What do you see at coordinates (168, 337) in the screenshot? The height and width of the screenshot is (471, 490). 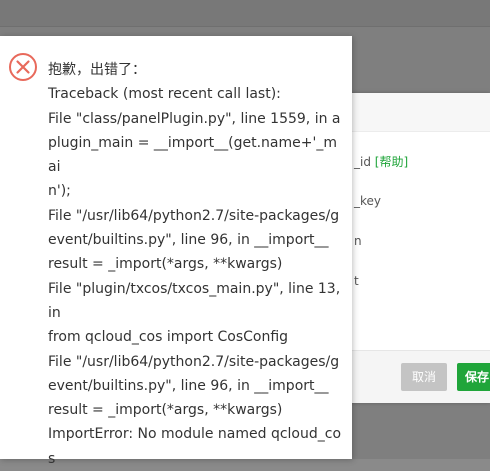 I see `traceback-line: from qcloud_cos import CosConfig` at bounding box center [168, 337].